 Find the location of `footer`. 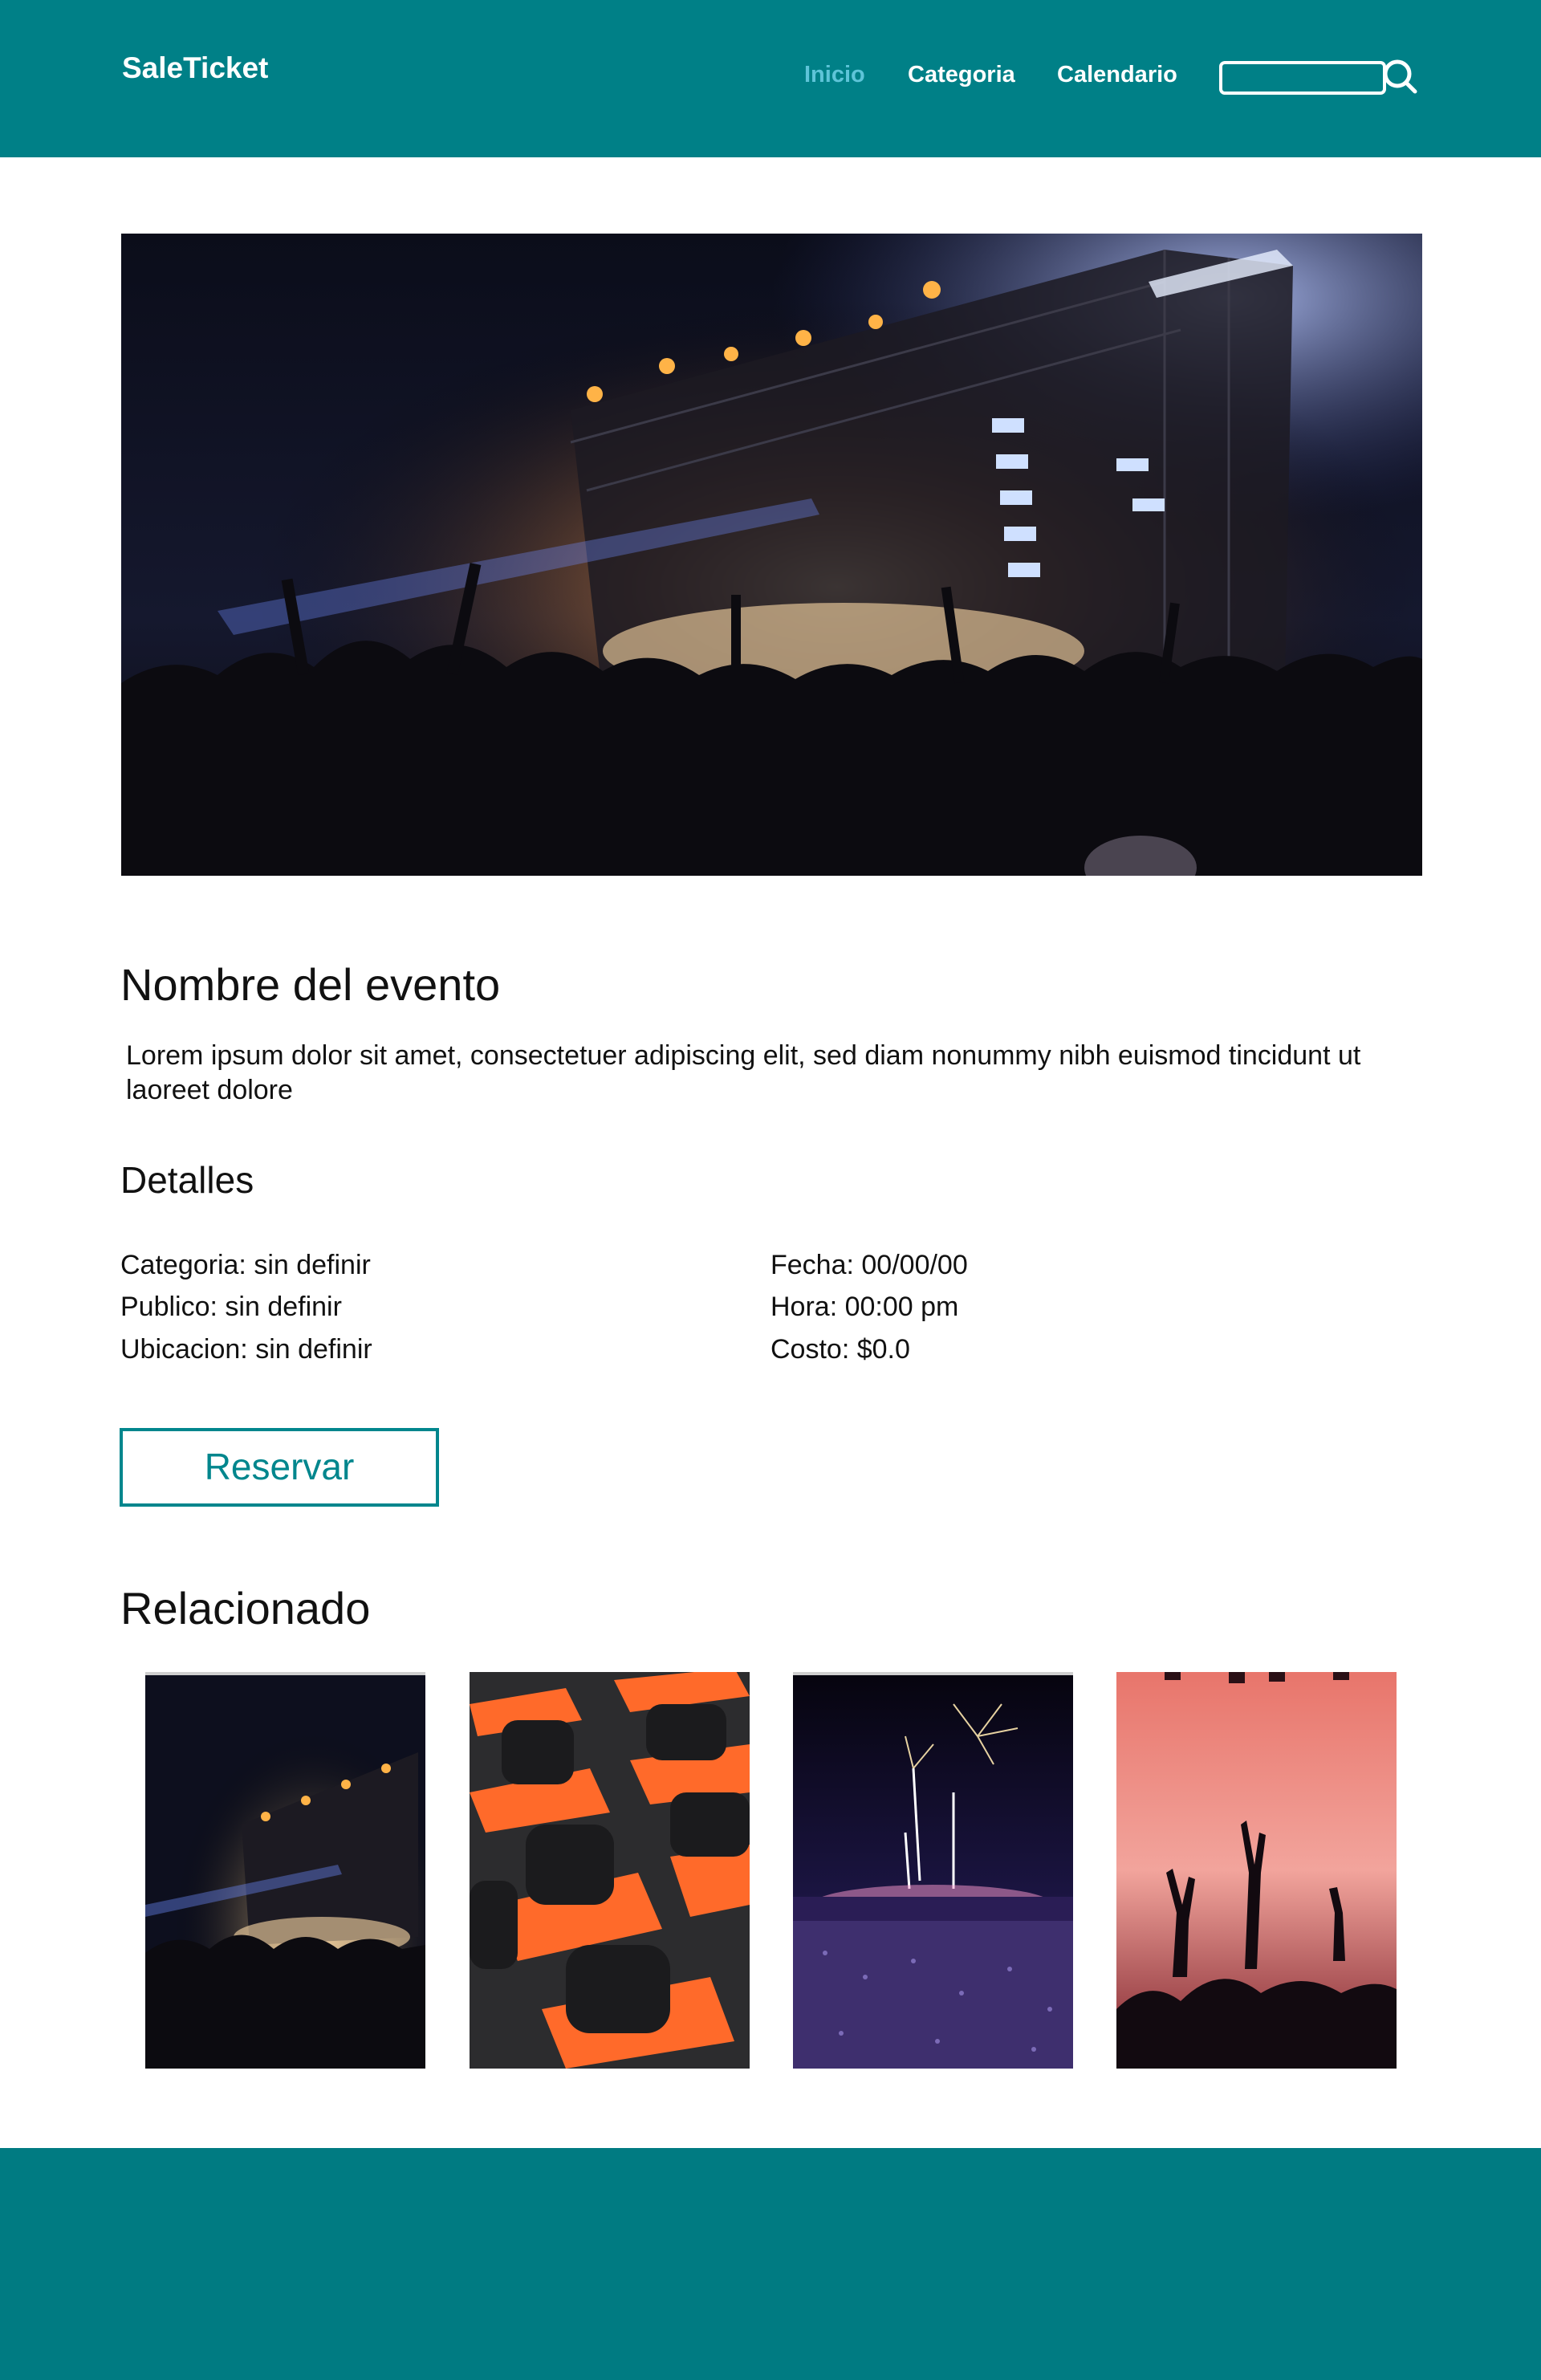

footer is located at coordinates (770, 2264).